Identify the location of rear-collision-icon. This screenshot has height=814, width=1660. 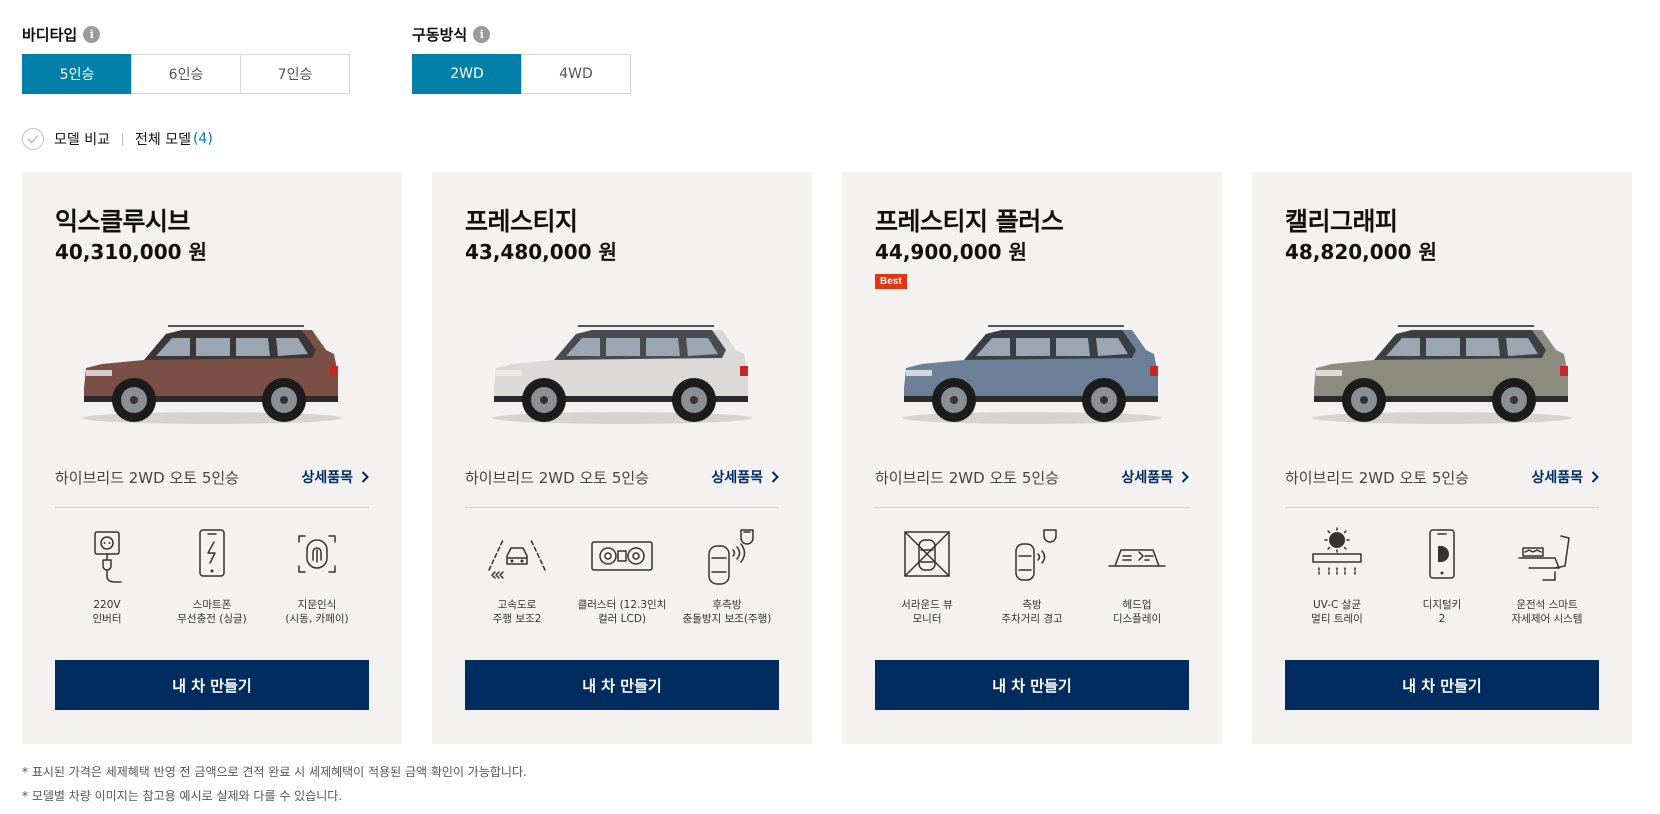
(727, 559).